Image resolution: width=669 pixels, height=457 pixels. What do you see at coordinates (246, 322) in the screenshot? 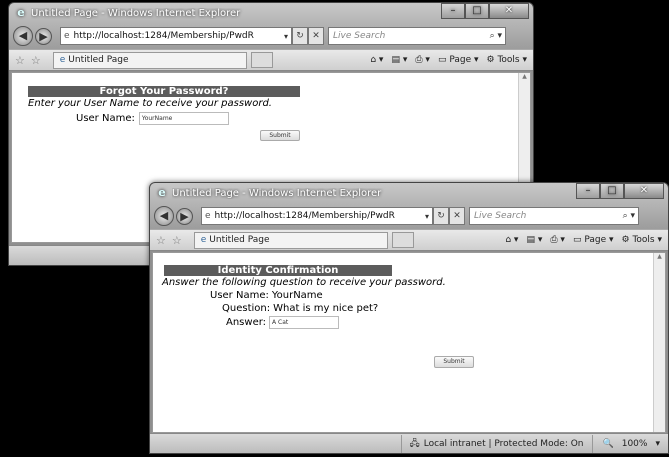
I see `answer-label: Answer:` at bounding box center [246, 322].